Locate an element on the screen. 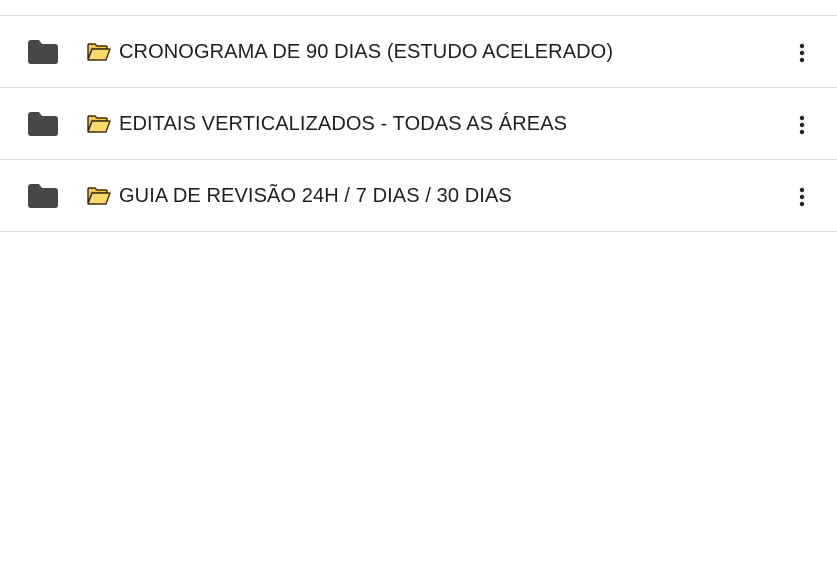  folder-row: GUIA DE REVISÃO 24H / 7 DIAS / 30 DIAS is located at coordinates (418, 196).